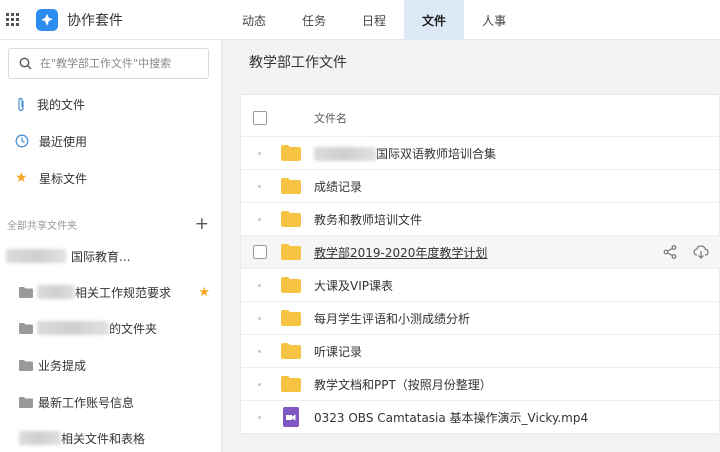 This screenshot has width=720, height=452. Describe the element at coordinates (434, 20) in the screenshot. I see `tab-files: 文件` at that location.